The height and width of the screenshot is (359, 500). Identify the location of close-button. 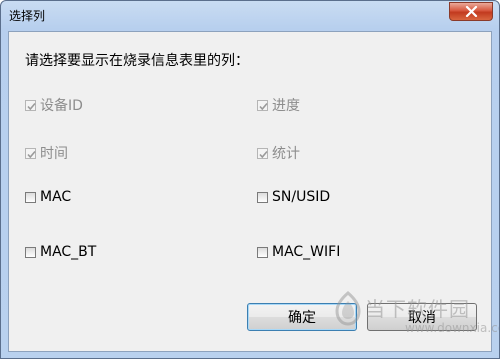
(471, 11).